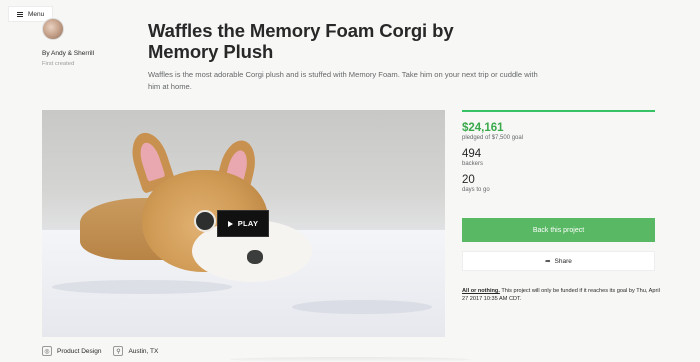 This screenshot has width=700, height=362. I want to click on backers-count: 494, so click(472, 154).